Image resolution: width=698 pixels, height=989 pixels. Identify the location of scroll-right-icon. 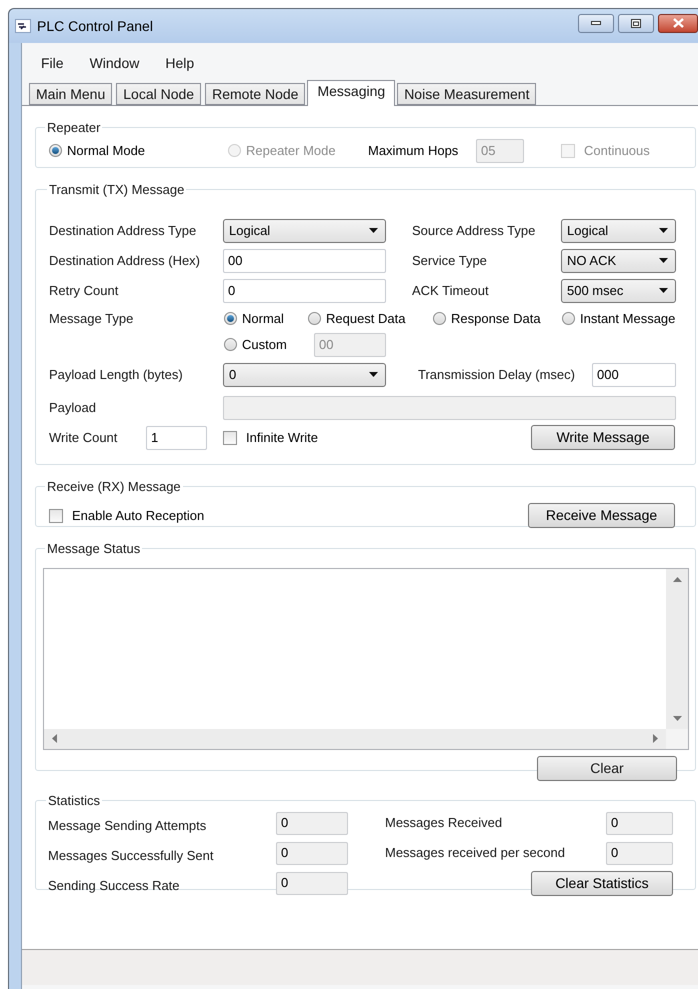
(655, 738).